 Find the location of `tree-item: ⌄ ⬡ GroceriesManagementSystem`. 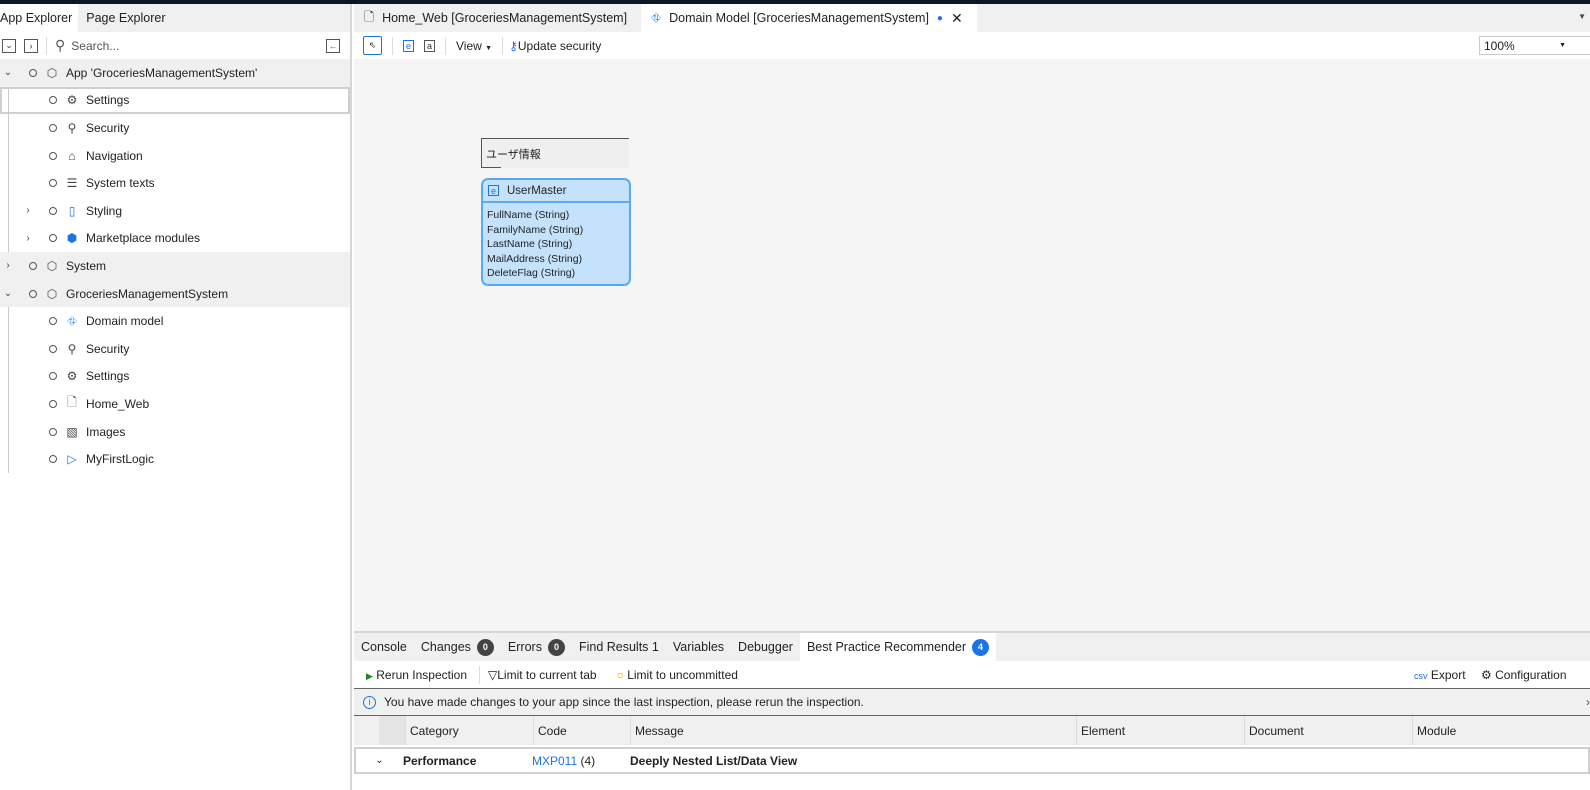

tree-item: ⌄ ⬡ GroceriesManagementSystem is located at coordinates (175, 293).